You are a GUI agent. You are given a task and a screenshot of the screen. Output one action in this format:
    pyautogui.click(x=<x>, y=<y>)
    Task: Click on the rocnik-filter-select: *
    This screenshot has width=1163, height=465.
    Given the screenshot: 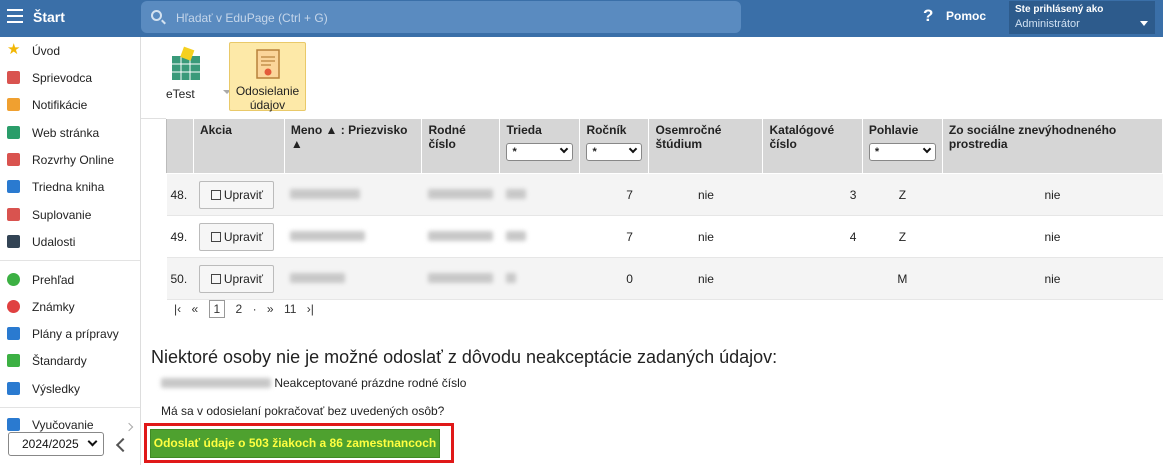 What is the action you would take?
    pyautogui.click(x=614, y=152)
    